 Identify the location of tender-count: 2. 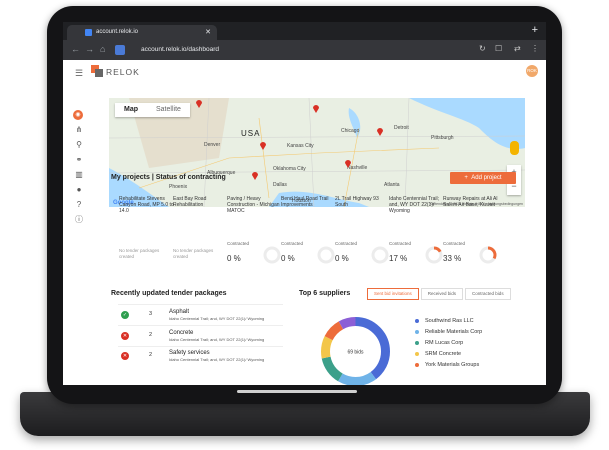
(151, 355).